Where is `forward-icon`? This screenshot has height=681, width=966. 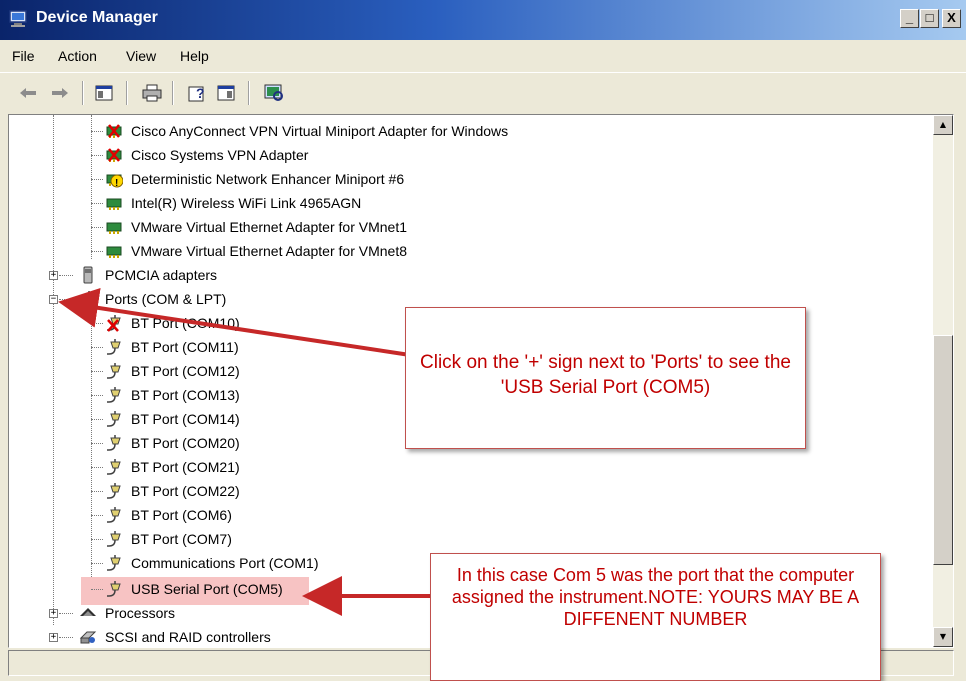 forward-icon is located at coordinates (60, 93).